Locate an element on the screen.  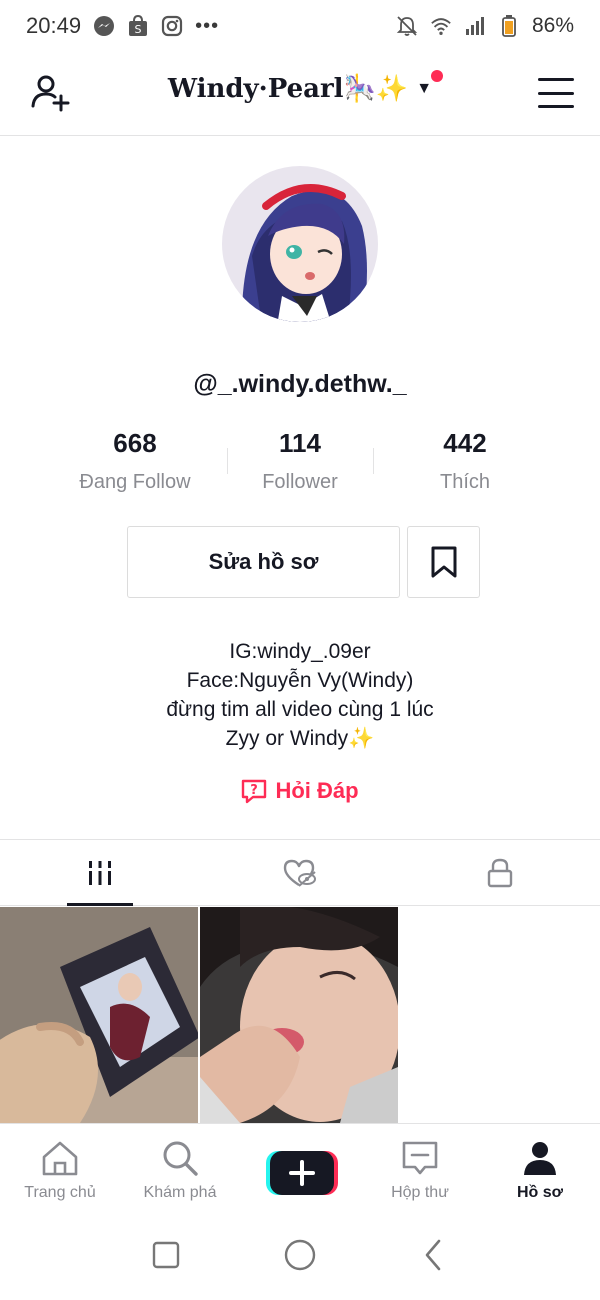
avatar-image is located at coordinates (300, 244).